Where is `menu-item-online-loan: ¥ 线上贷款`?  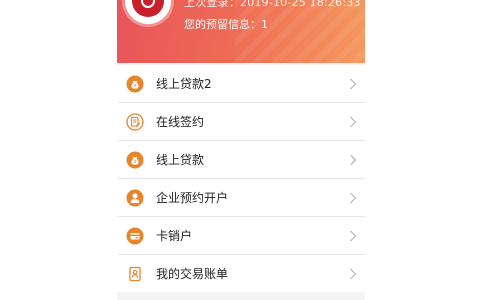
menu-item-online-loan: ¥ 线上贷款 is located at coordinates (241, 160).